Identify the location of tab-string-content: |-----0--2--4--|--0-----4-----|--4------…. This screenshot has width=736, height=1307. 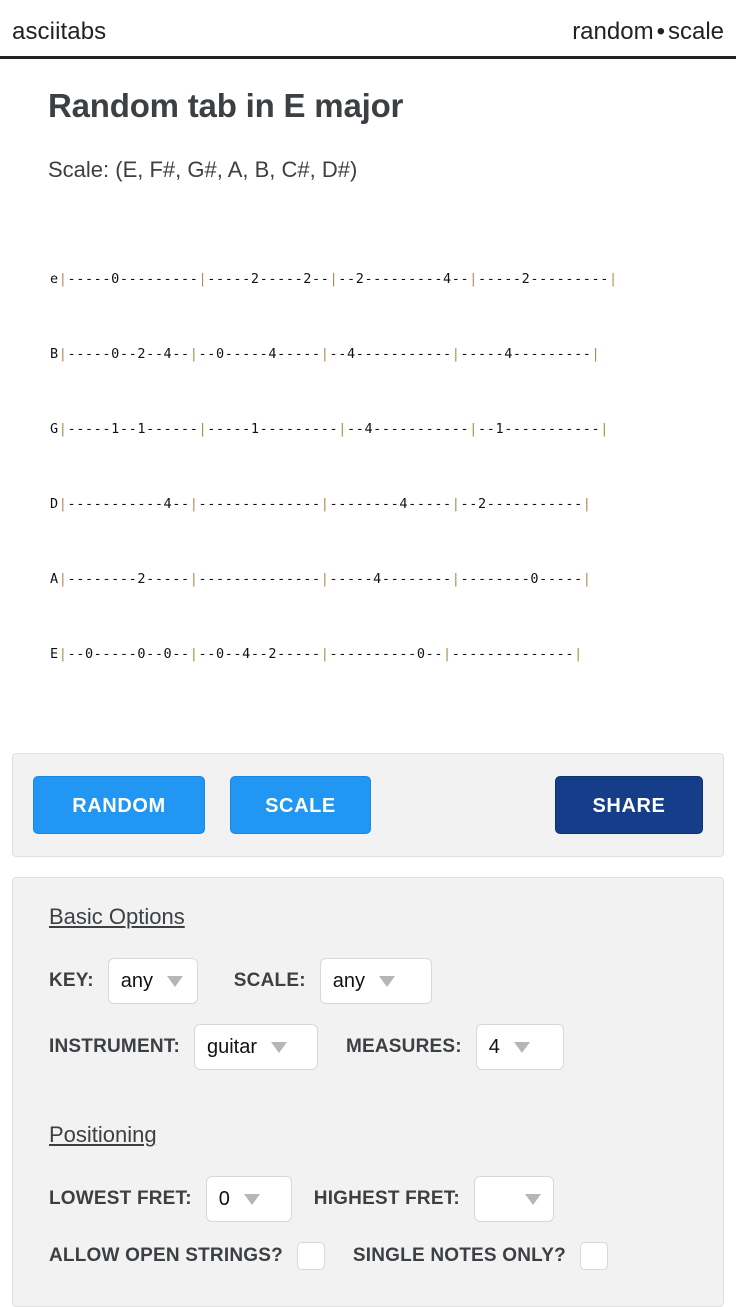
(329, 354).